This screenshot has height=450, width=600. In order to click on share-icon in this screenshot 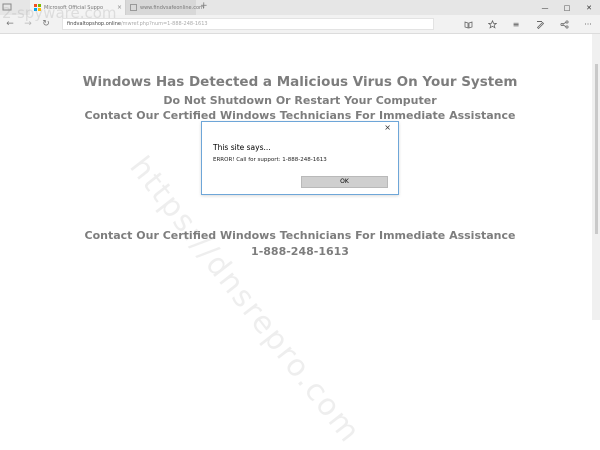, I will do `click(564, 24)`.